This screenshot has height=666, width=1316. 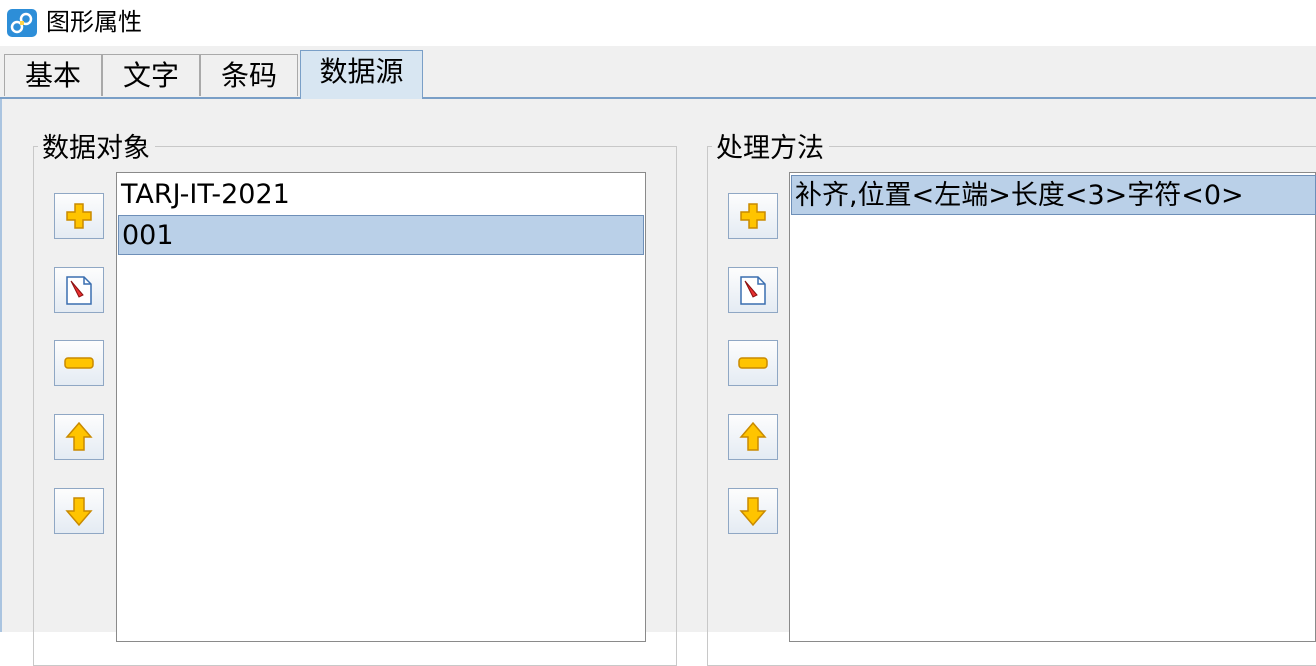 I want to click on add-data-object-button, so click(x=79, y=216).